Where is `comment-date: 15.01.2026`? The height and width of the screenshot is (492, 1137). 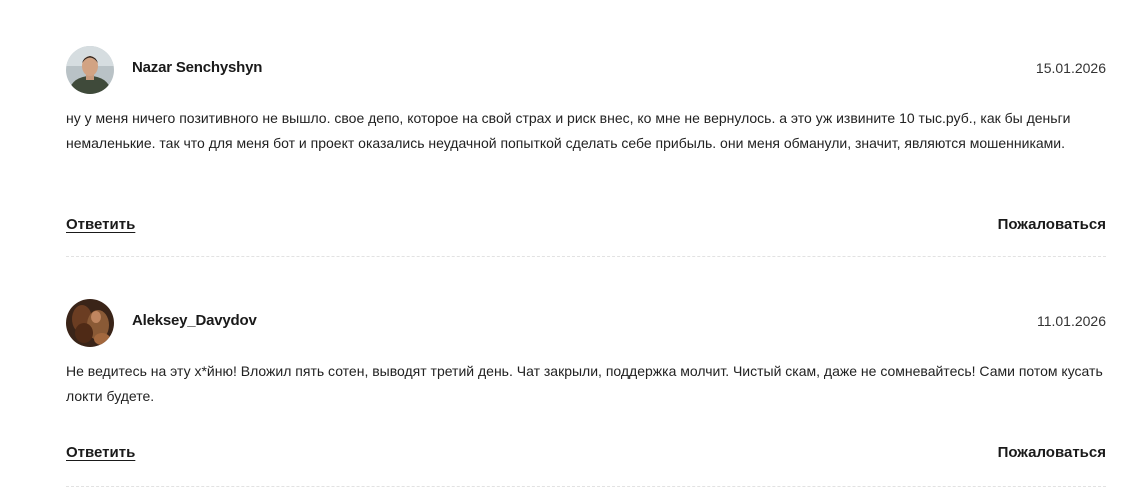 comment-date: 15.01.2026 is located at coordinates (1070, 68).